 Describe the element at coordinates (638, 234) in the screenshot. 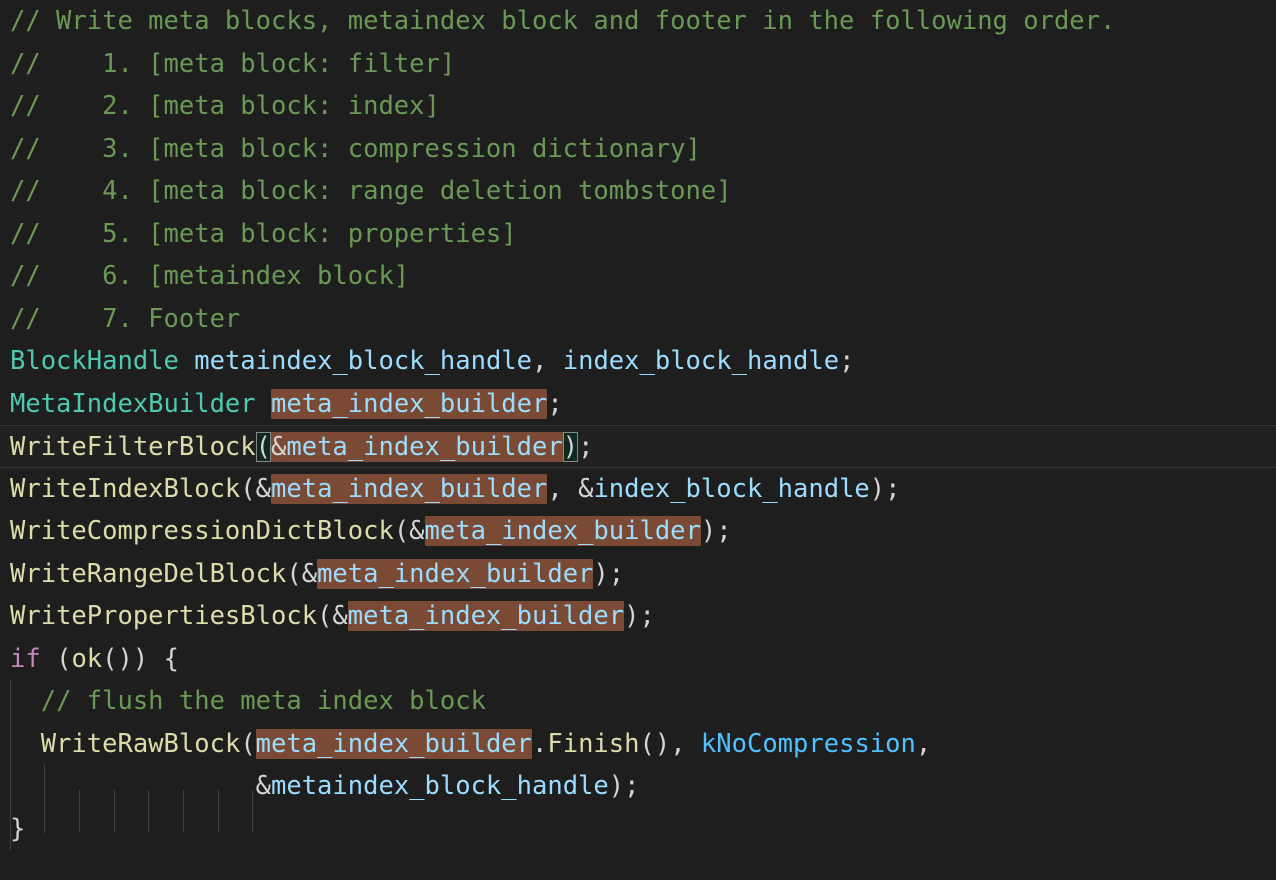

I see `code-line: // 5. [meta block: properties]` at that location.